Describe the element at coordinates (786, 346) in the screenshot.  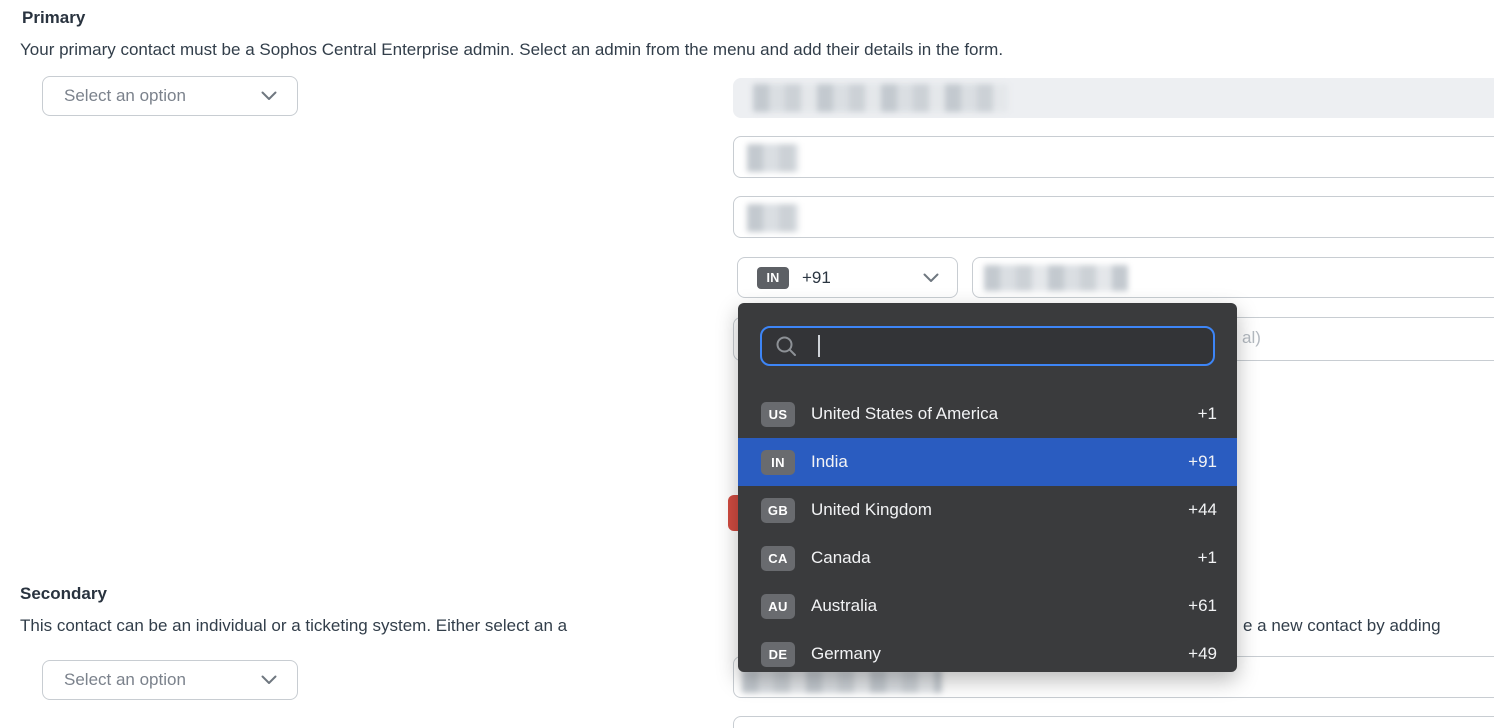
I see `search-icon` at that location.